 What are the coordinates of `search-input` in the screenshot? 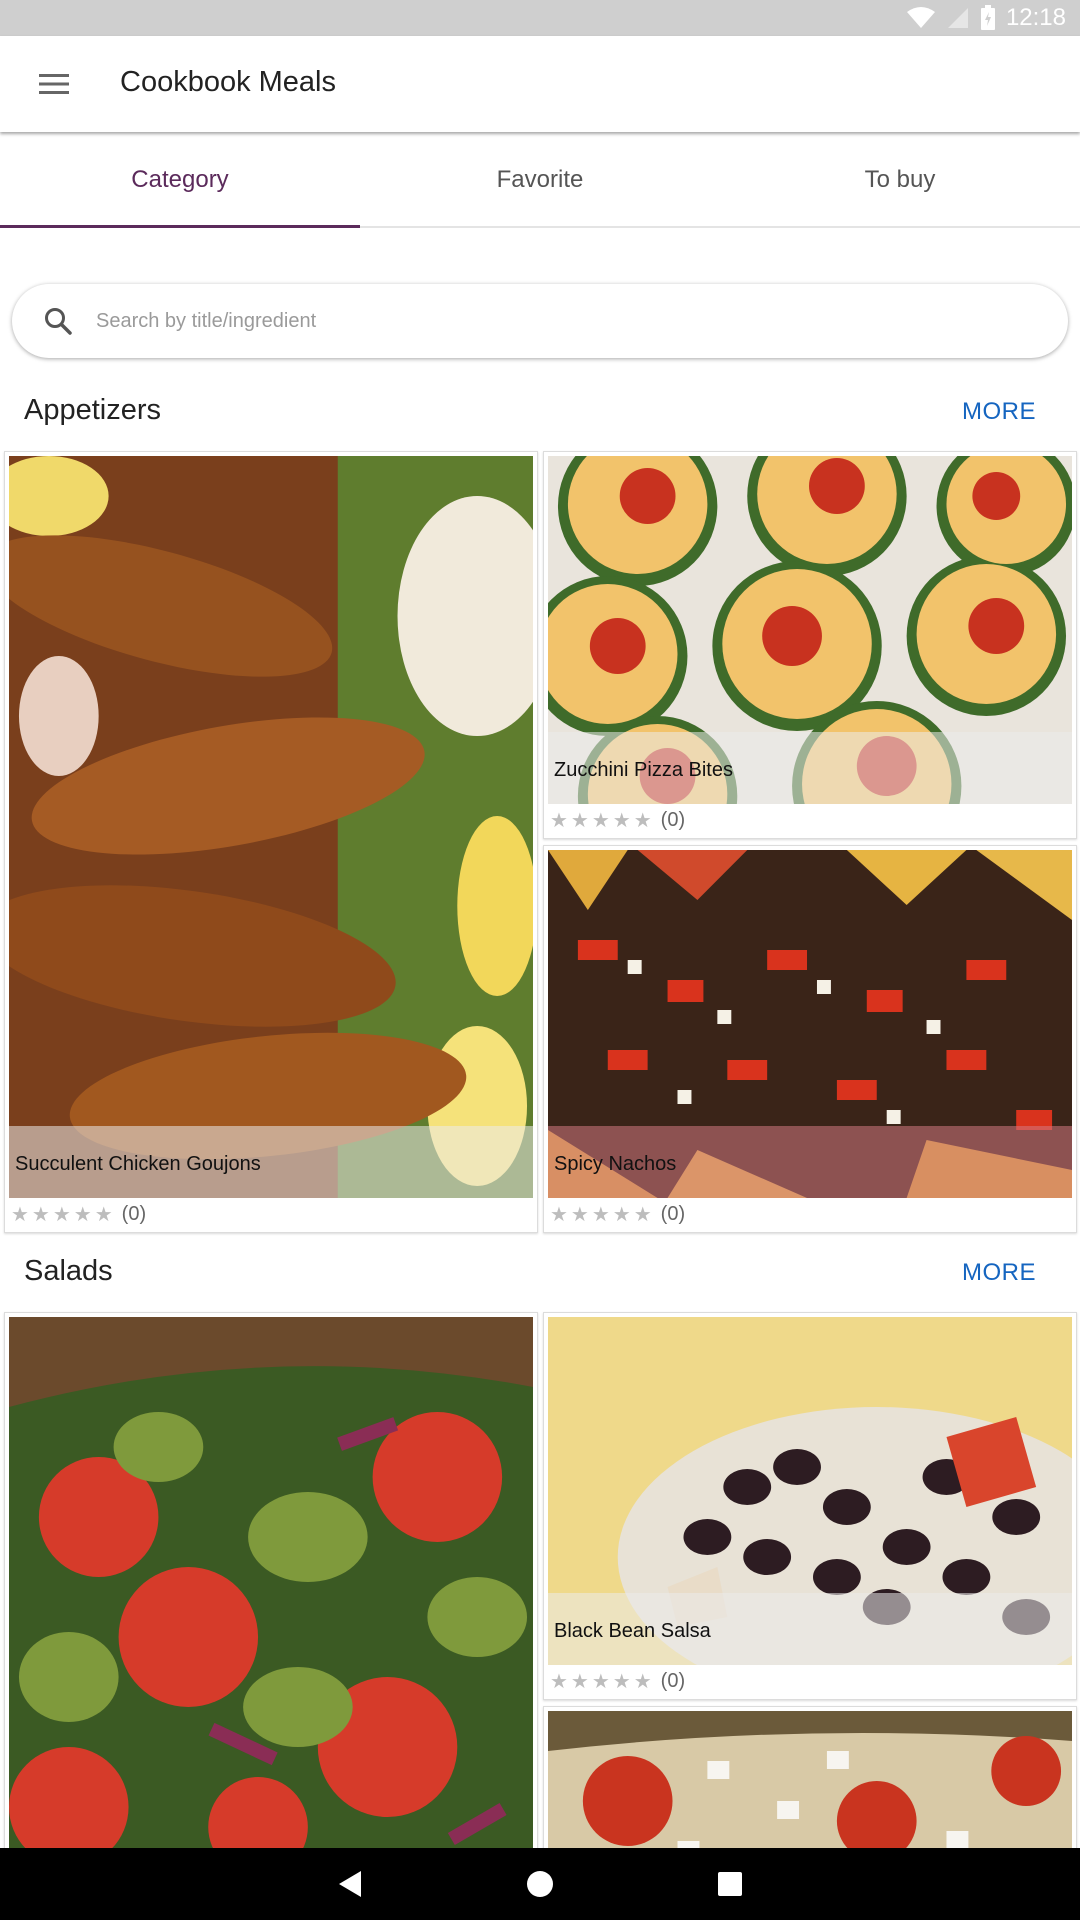 It's located at (546, 321).